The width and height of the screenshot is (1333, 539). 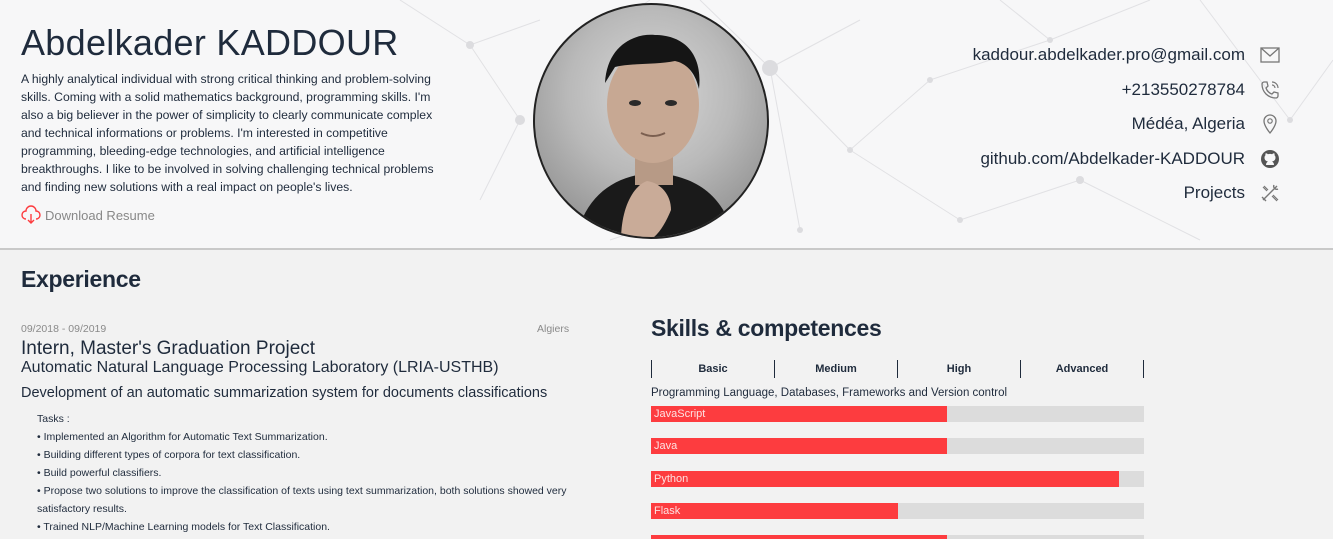 I want to click on mail-icon, so click(x=1270, y=55).